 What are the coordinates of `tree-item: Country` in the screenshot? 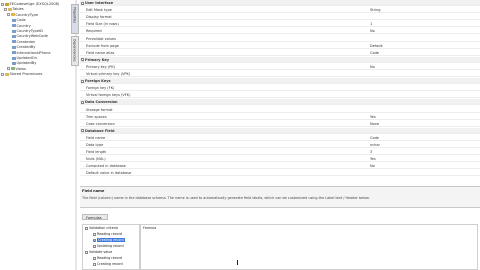 It's located at (21, 26).